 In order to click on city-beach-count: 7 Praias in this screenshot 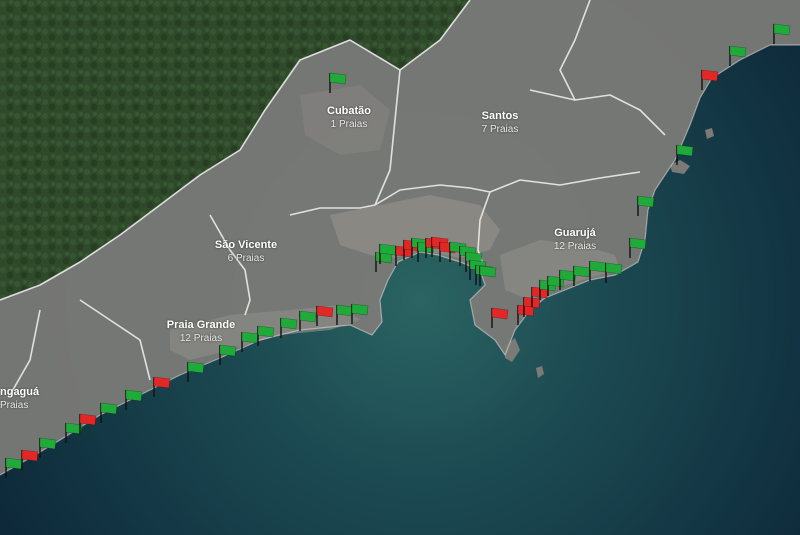, I will do `click(500, 129)`.